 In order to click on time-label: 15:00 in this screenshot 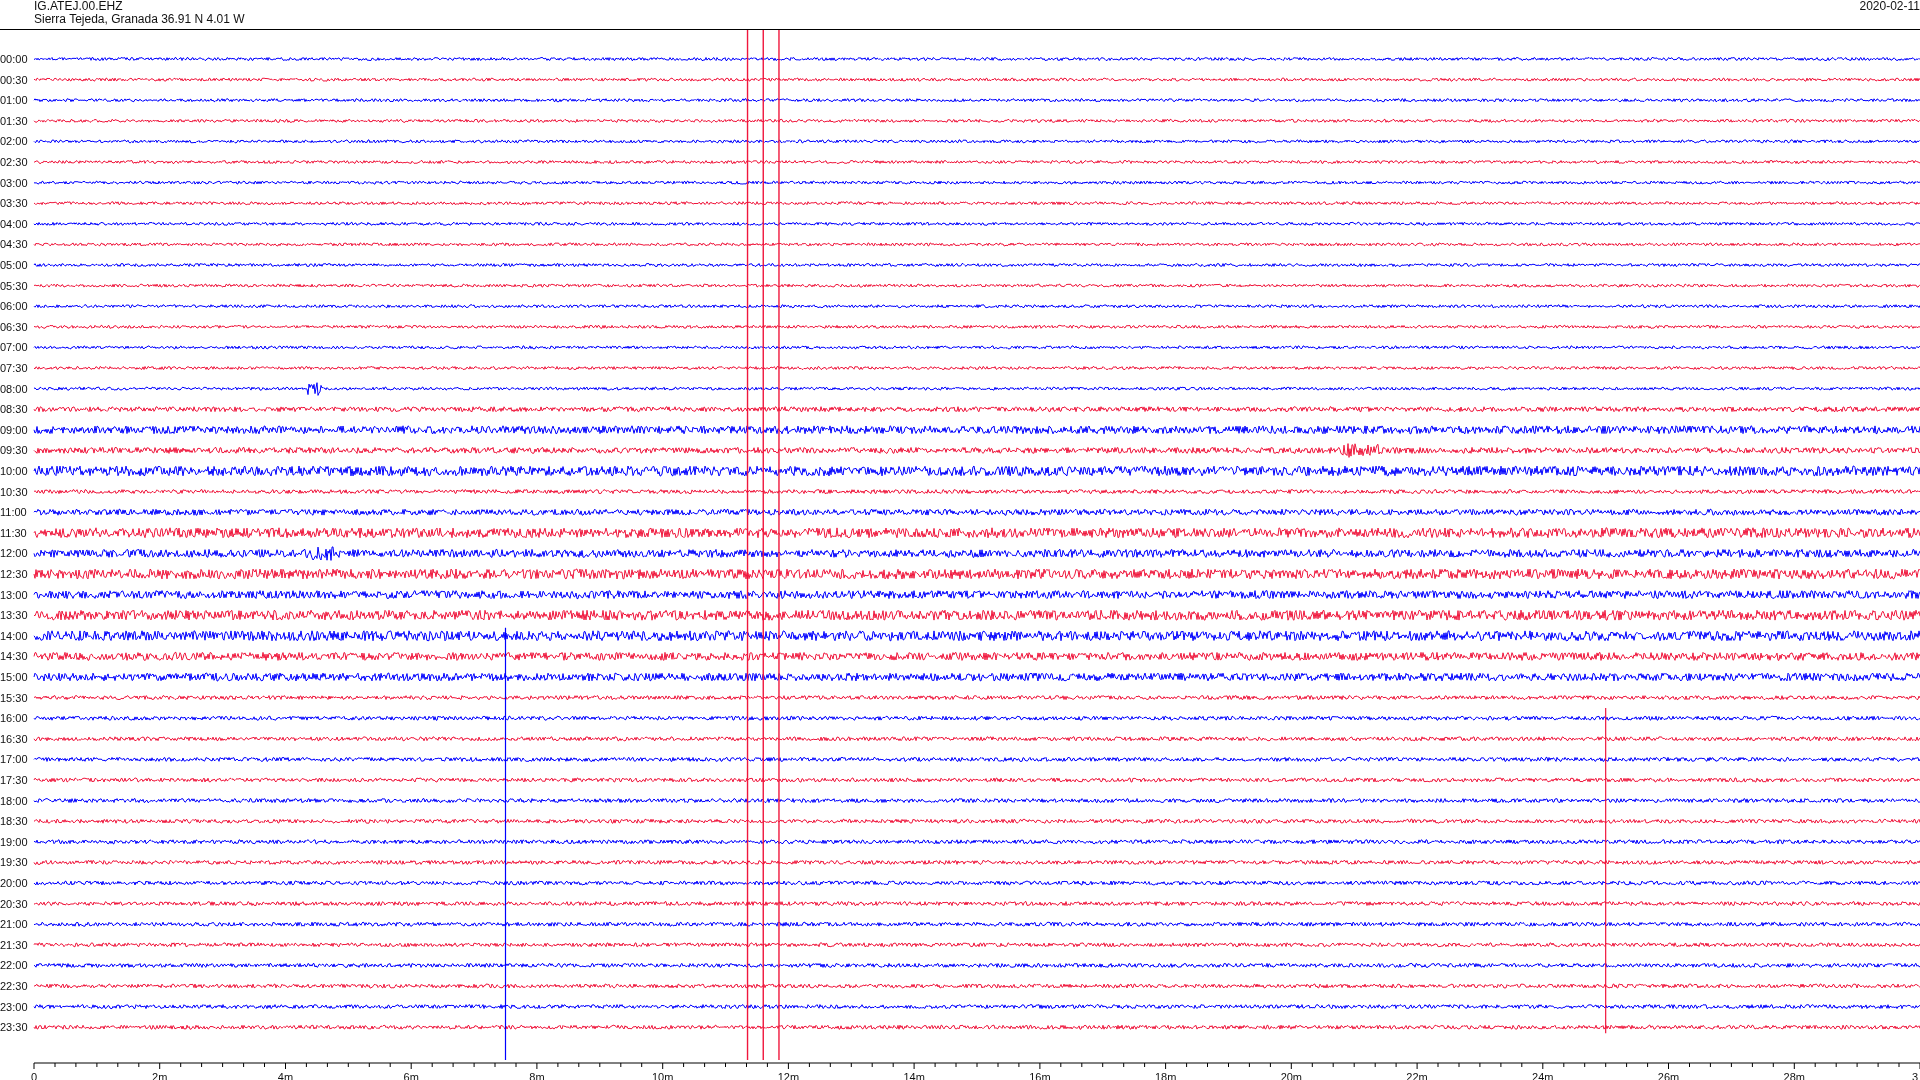, I will do `click(14, 677)`.